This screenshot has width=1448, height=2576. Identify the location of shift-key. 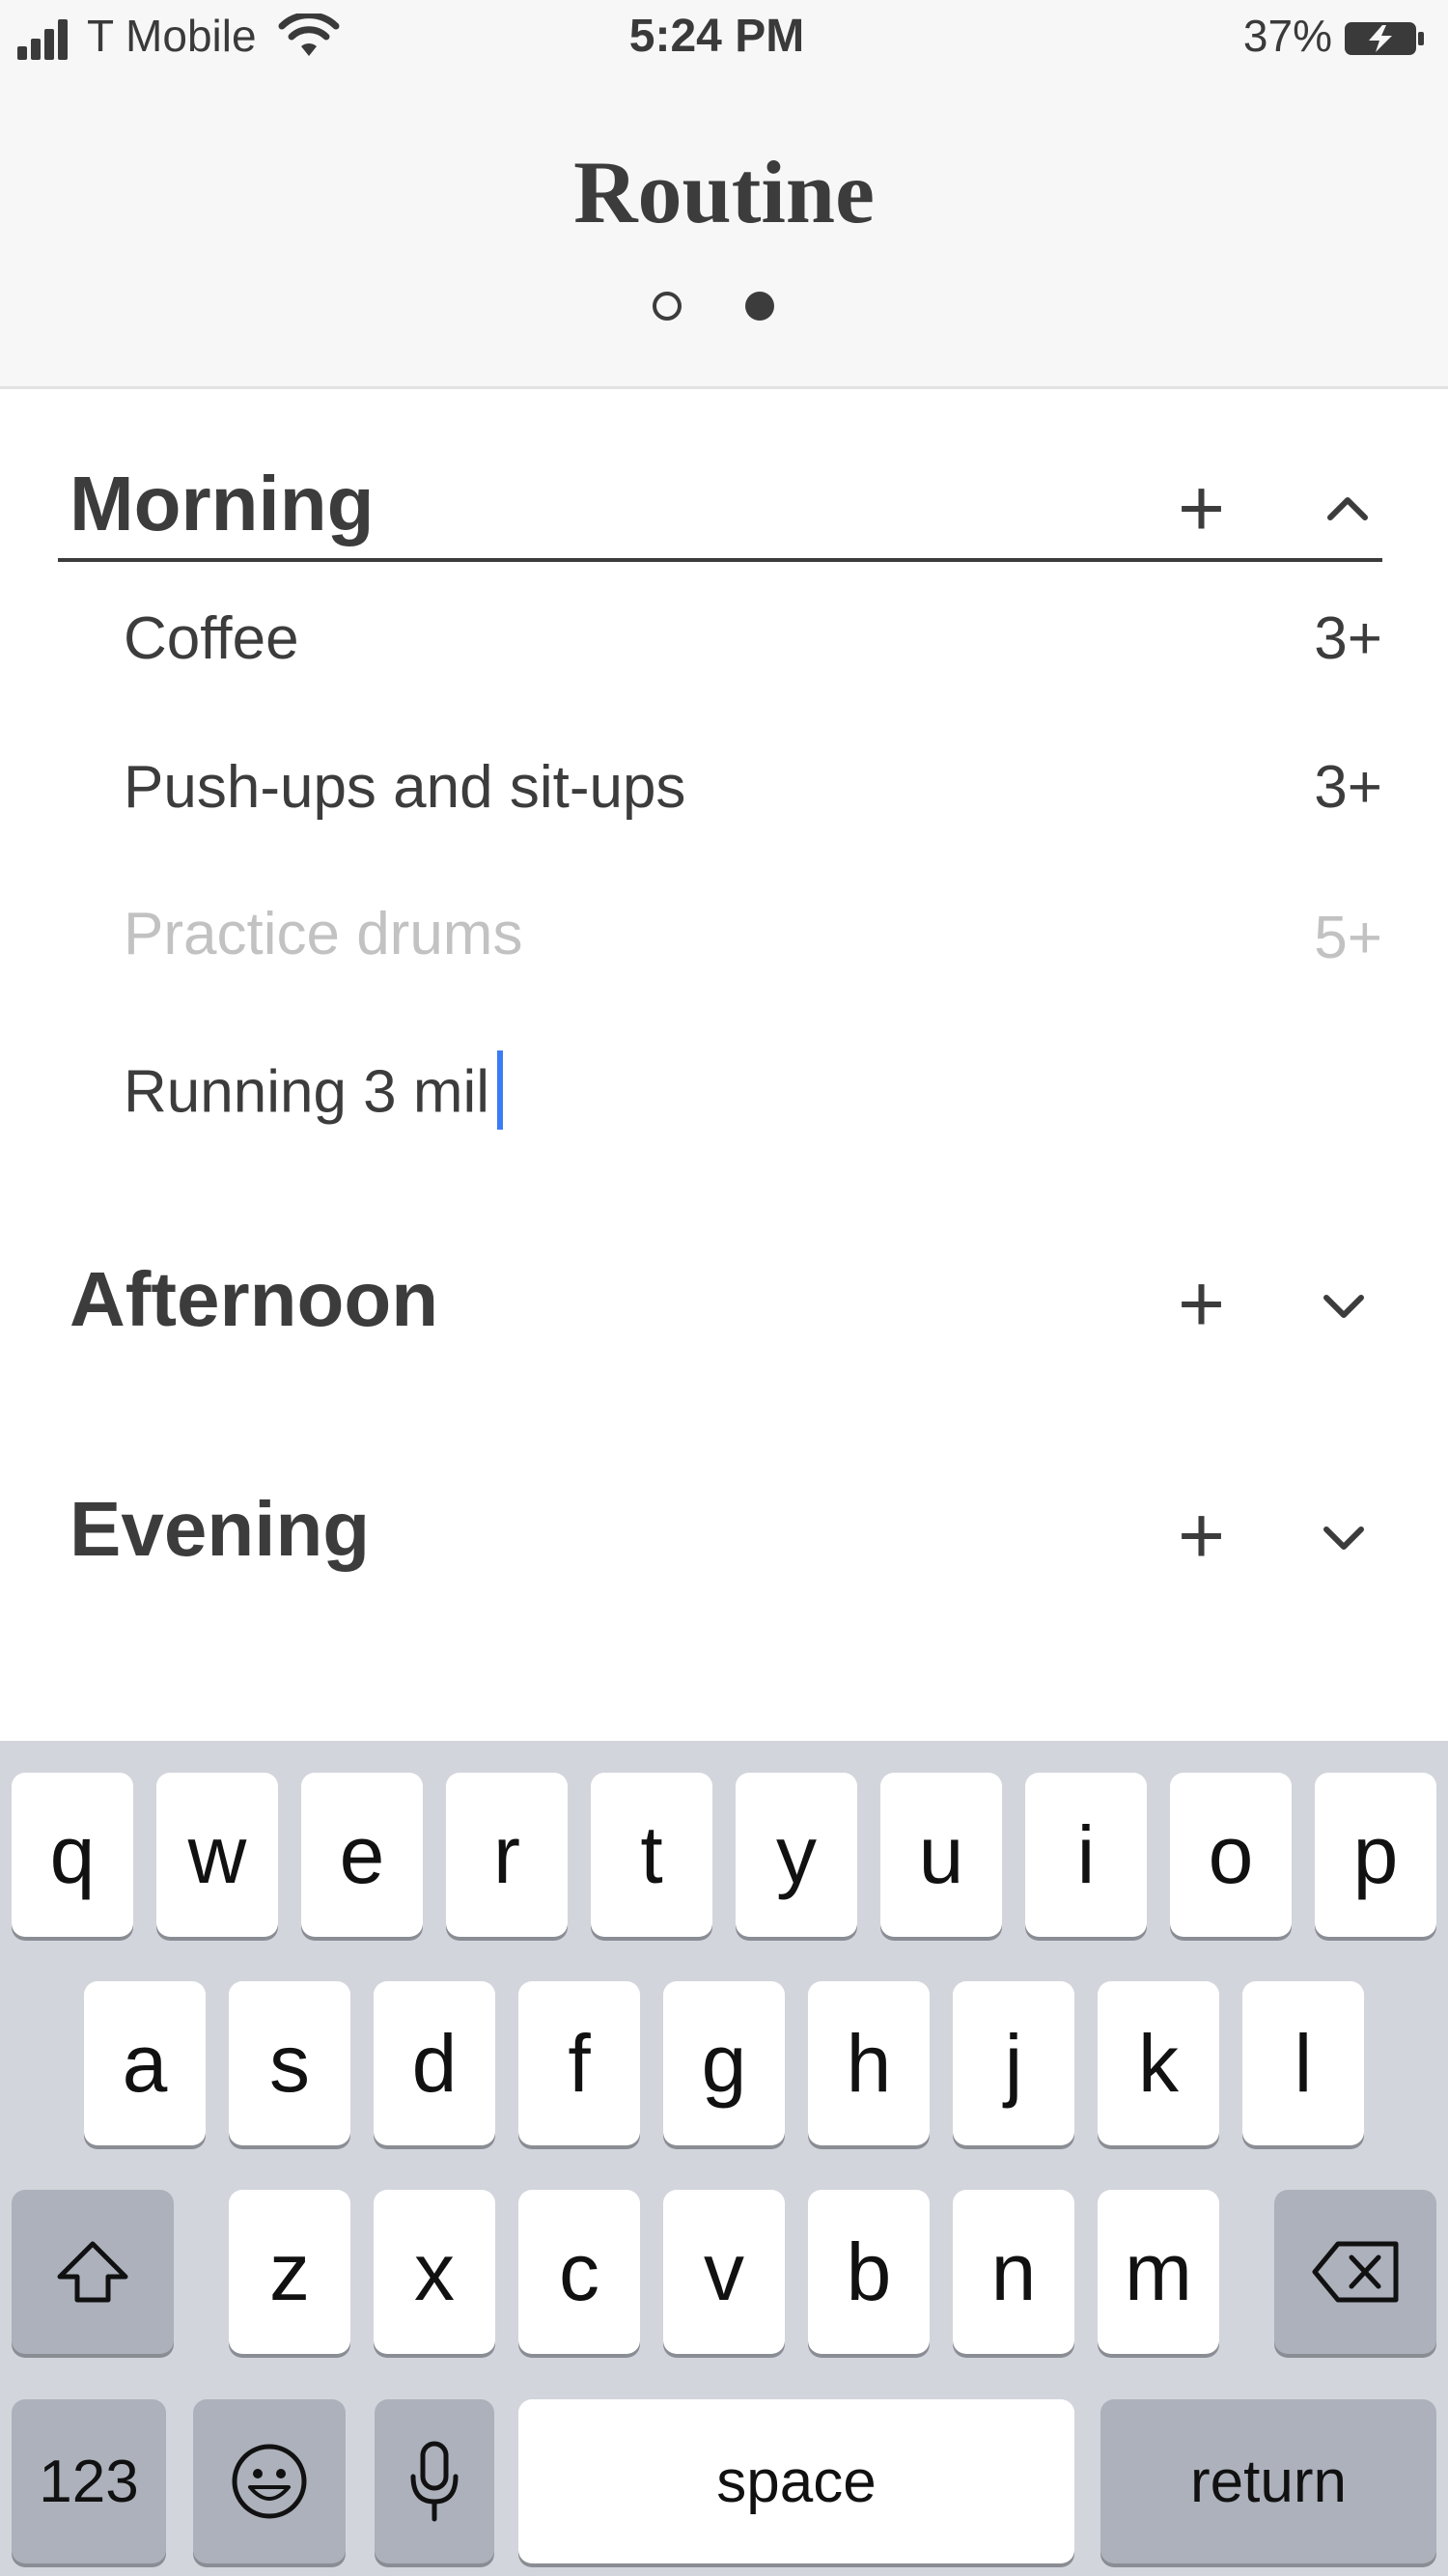
(93, 2272).